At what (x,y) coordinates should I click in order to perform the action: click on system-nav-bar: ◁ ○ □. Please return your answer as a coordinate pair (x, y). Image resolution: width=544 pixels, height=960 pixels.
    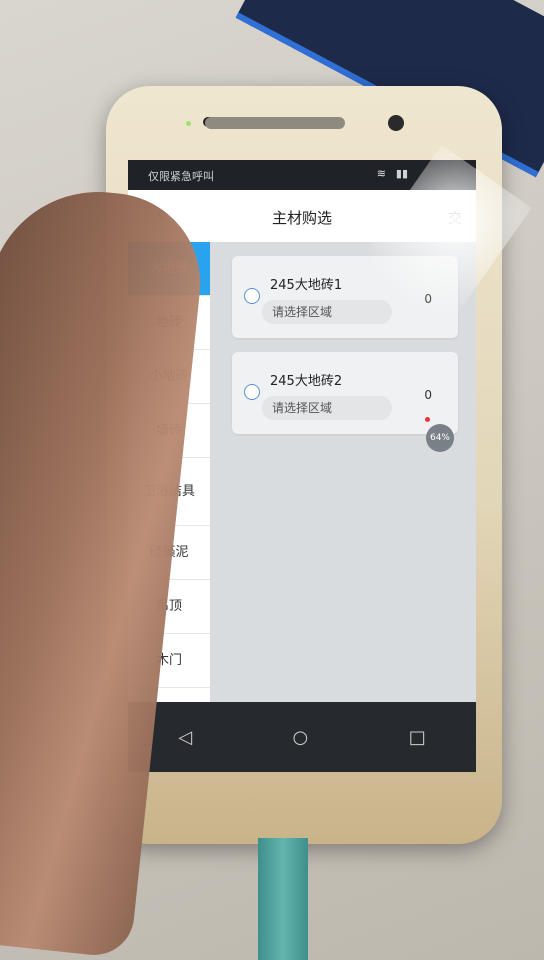
    Looking at the image, I should click on (302, 737).